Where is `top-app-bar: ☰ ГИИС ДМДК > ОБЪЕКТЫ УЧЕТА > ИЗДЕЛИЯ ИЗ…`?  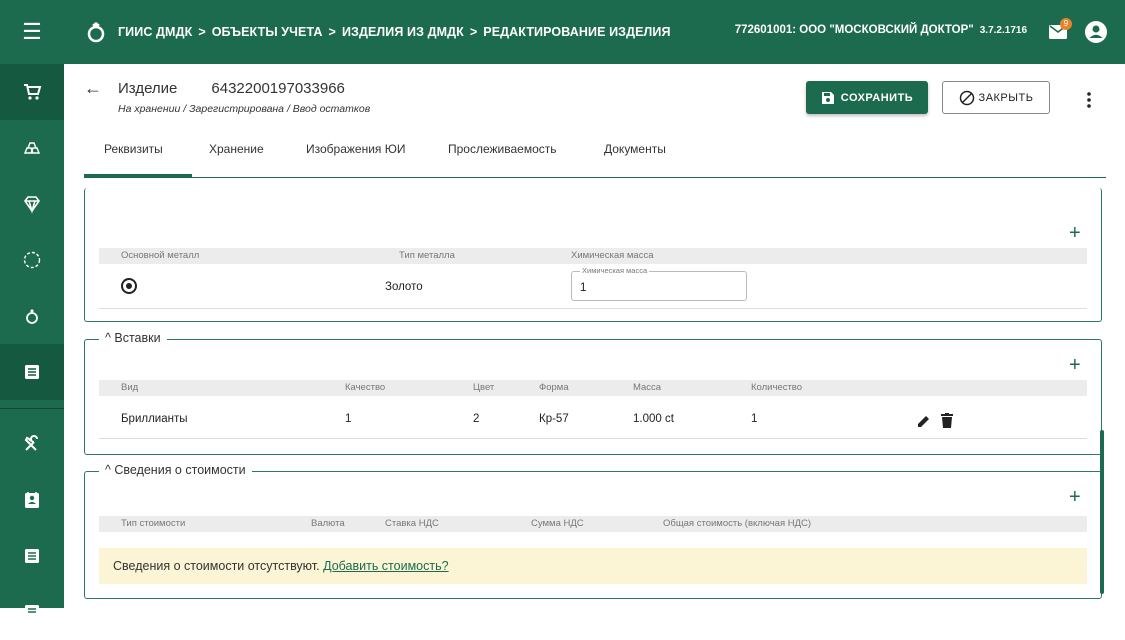 top-app-bar: ☰ ГИИС ДМДК > ОБЪЕКТЫ УЧЕТА > ИЗДЕЛИЯ ИЗ… is located at coordinates (562, 32).